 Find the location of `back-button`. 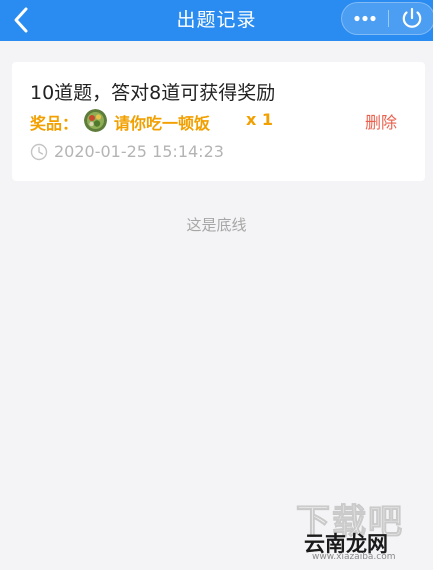

back-button is located at coordinates (22, 20).